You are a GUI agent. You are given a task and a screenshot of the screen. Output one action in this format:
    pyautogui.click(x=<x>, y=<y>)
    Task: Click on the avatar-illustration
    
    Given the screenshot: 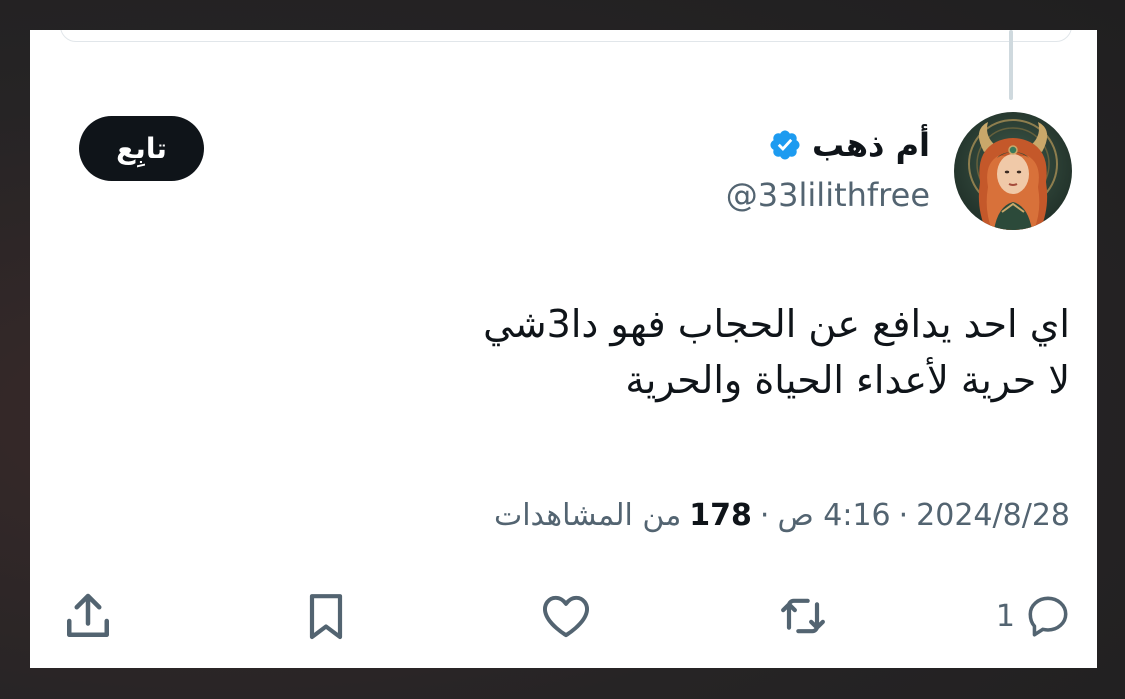 What is the action you would take?
    pyautogui.click(x=1013, y=171)
    